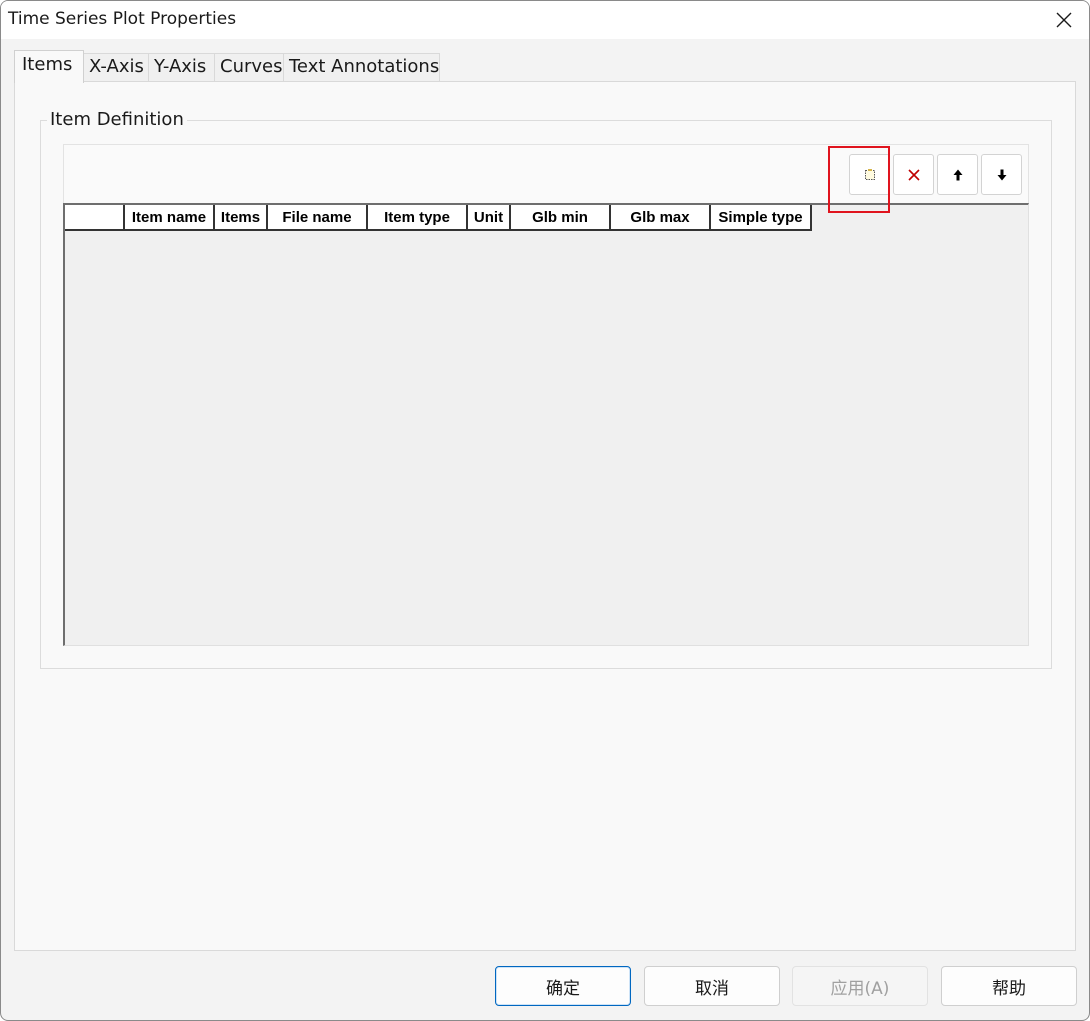  Describe the element at coordinates (418, 218) in the screenshot. I see `column-header-item-type: Item type` at that location.